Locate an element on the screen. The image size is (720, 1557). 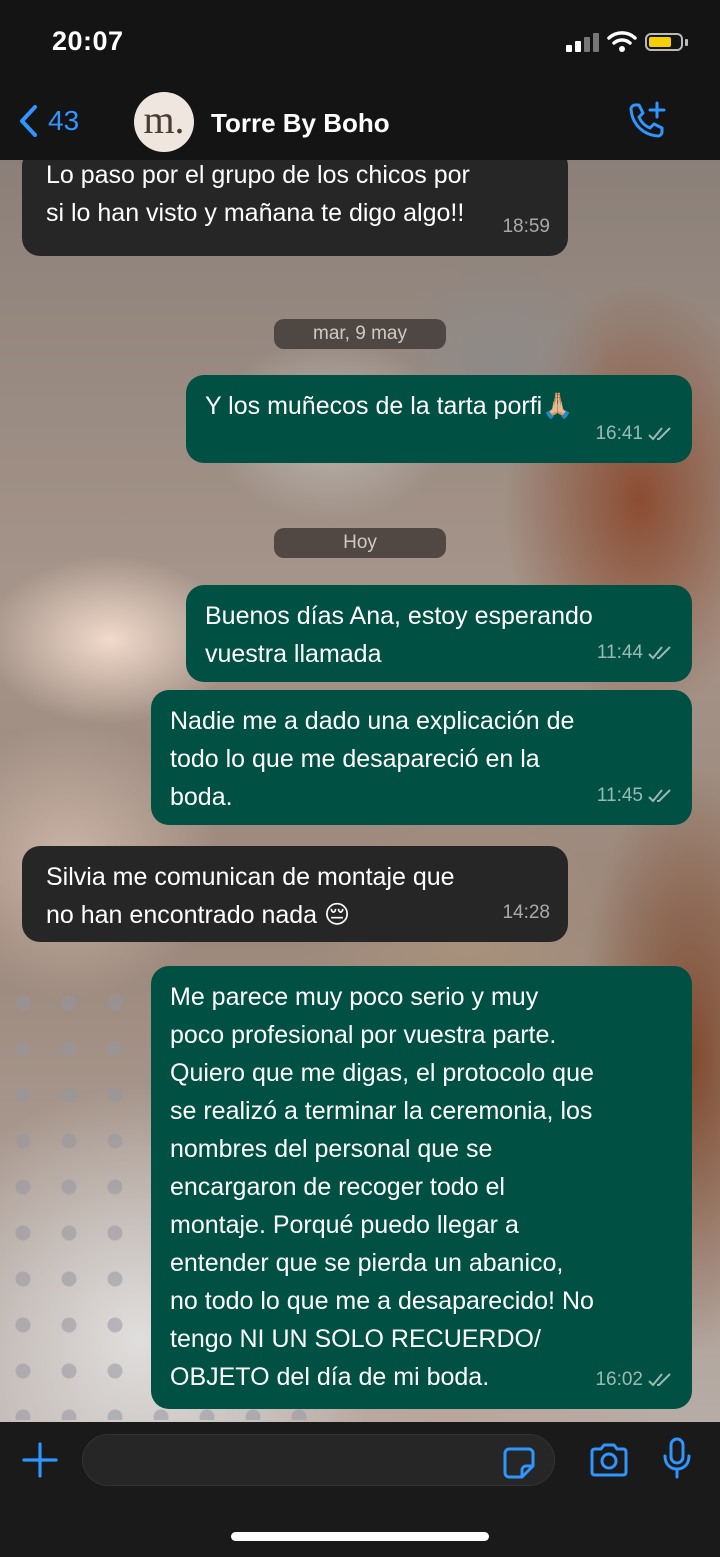
message-time: 16:02 is located at coordinates (619, 1379).